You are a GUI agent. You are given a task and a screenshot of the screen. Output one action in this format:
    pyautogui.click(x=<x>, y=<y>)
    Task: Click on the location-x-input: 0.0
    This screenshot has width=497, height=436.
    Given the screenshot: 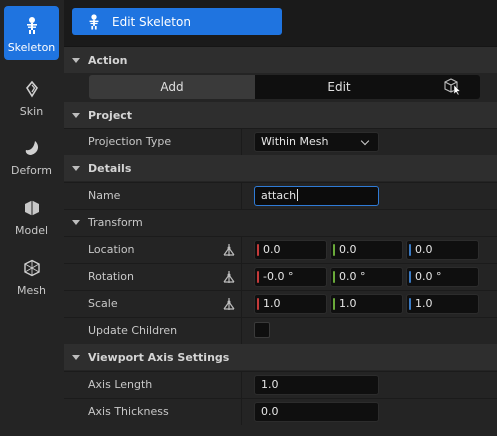 What is the action you would take?
    pyautogui.click(x=290, y=250)
    